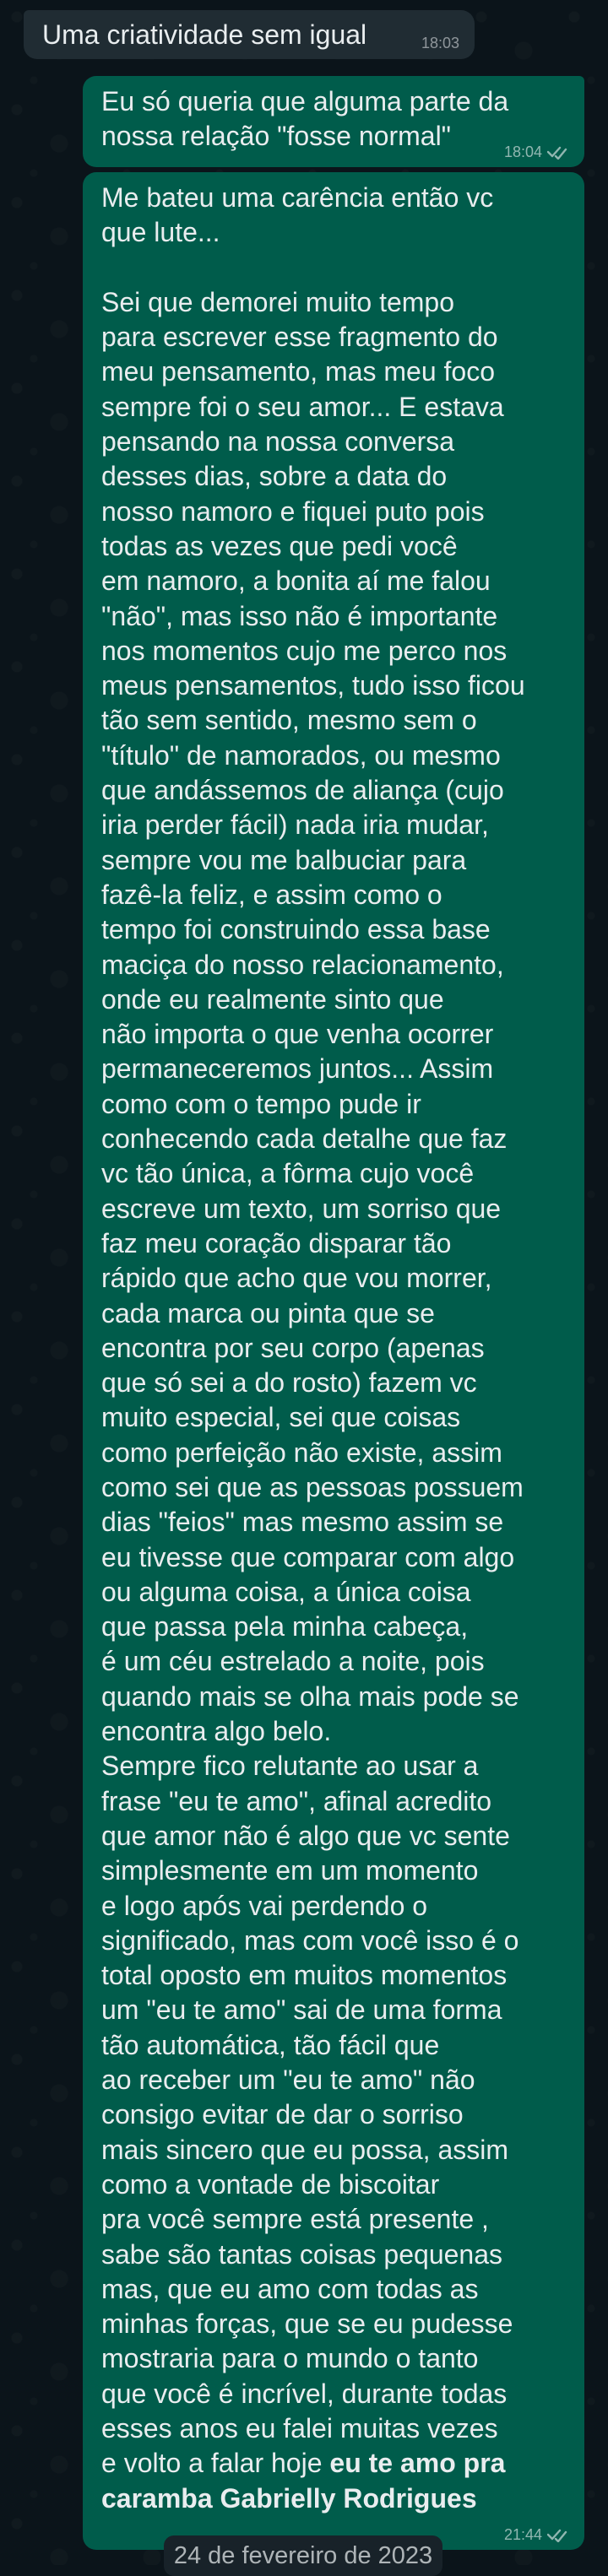 This screenshot has width=608, height=2576. I want to click on message-meta: 18:03, so click(440, 43).